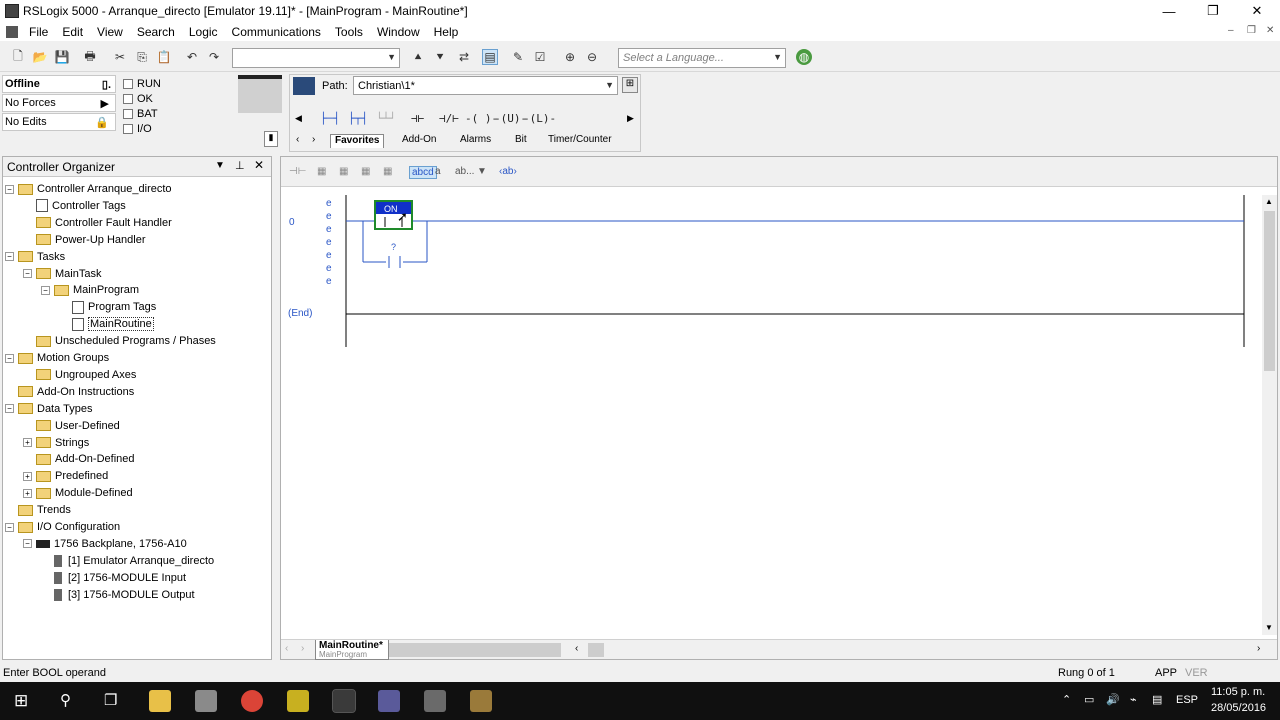  I want to click on vertical-scroll-thumb, so click(1269, 291).